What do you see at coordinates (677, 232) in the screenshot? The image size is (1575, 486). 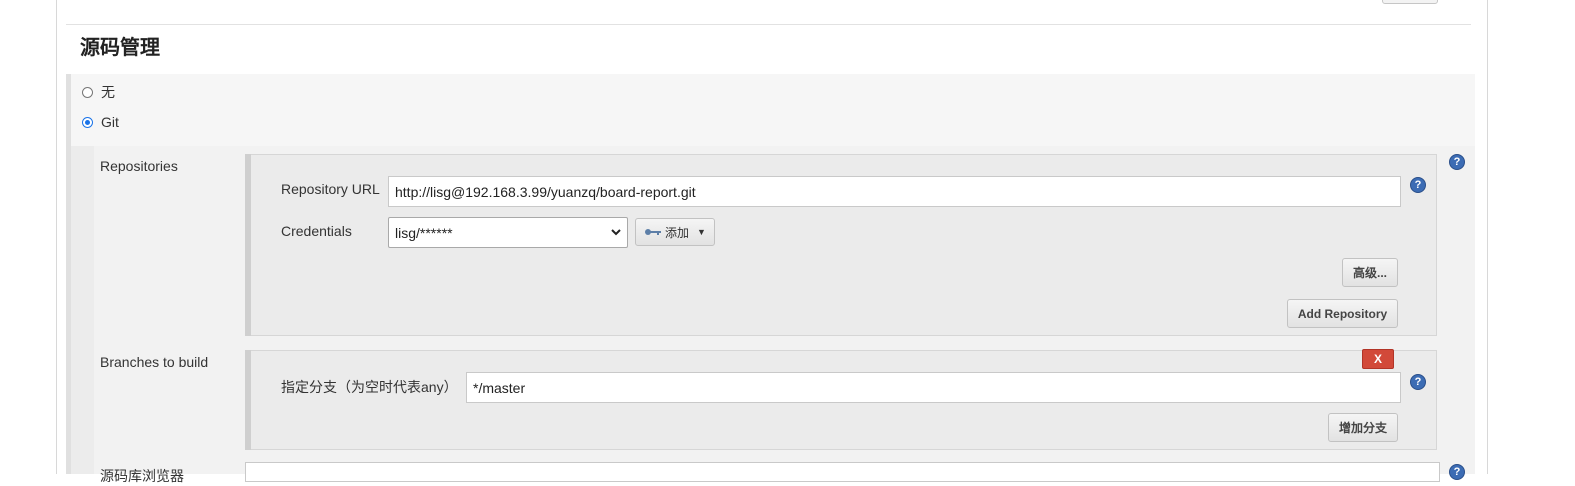 I see `add-credentials-label: 添加` at bounding box center [677, 232].